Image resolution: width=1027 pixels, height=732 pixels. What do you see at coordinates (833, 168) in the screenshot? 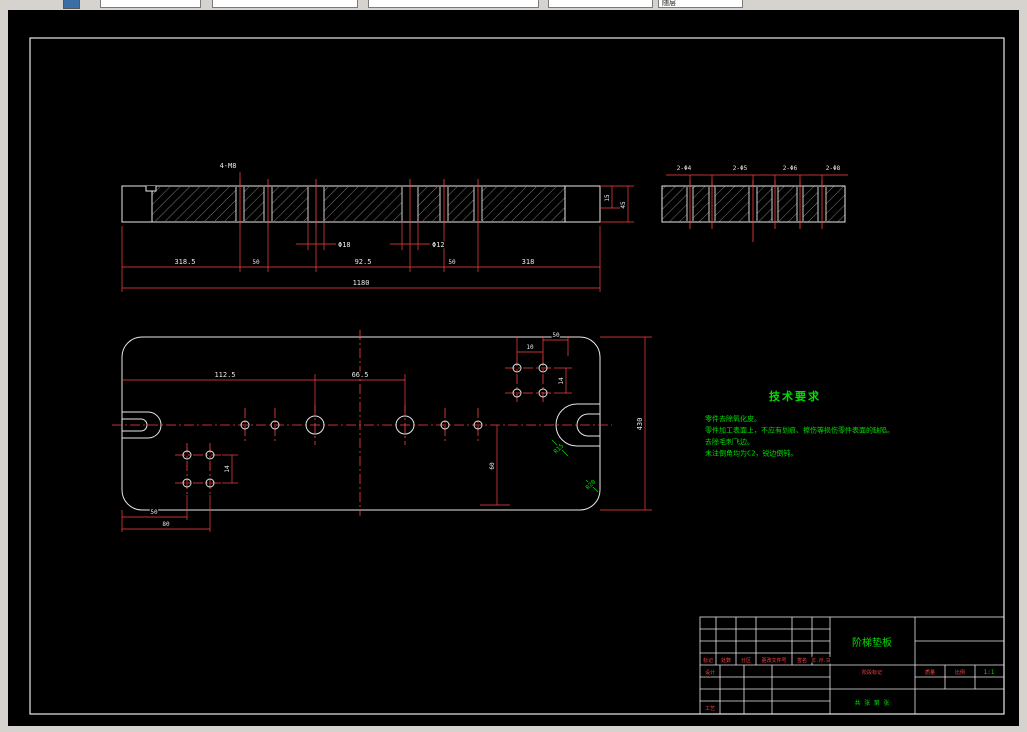
I see `dim-label: 2-Φ8` at bounding box center [833, 168].